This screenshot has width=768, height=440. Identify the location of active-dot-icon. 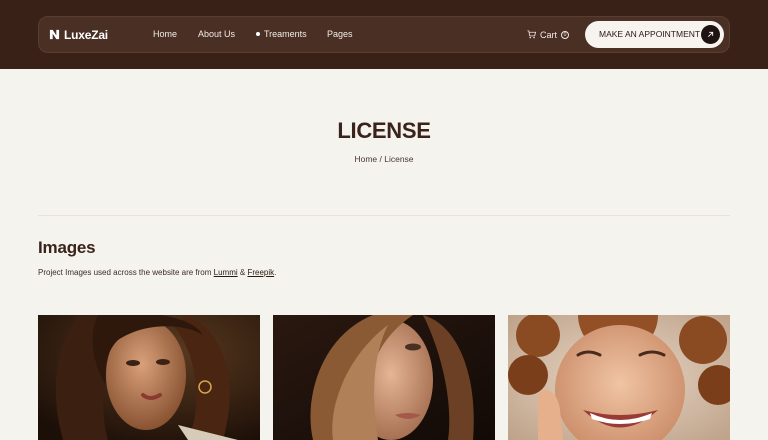
(258, 33).